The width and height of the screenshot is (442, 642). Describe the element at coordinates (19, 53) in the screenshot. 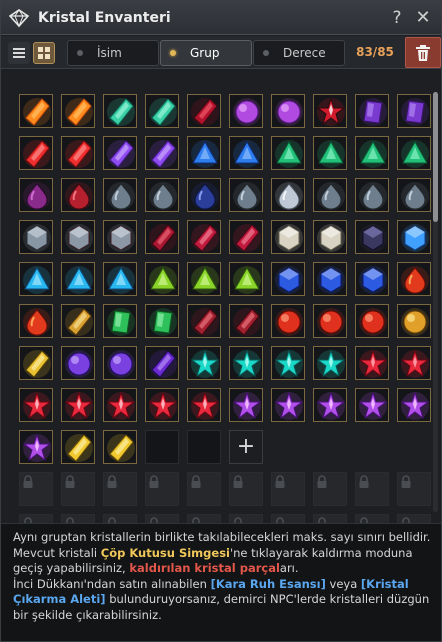

I see `list-view-button` at that location.